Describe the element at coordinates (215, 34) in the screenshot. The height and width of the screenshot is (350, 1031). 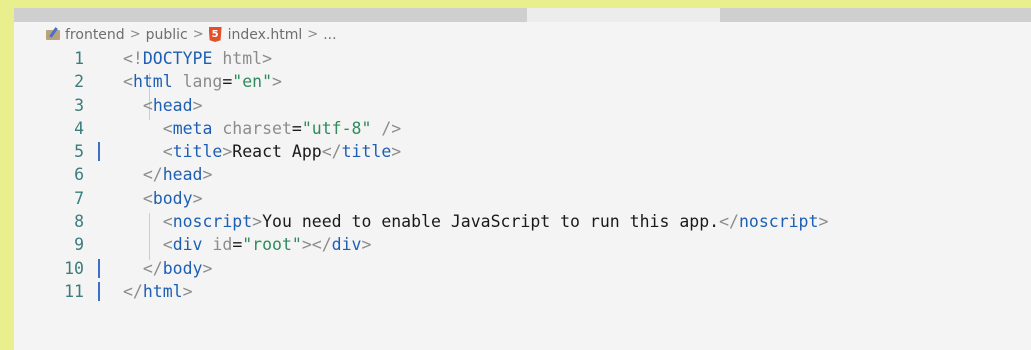
I see `html5-icon: 5` at that location.